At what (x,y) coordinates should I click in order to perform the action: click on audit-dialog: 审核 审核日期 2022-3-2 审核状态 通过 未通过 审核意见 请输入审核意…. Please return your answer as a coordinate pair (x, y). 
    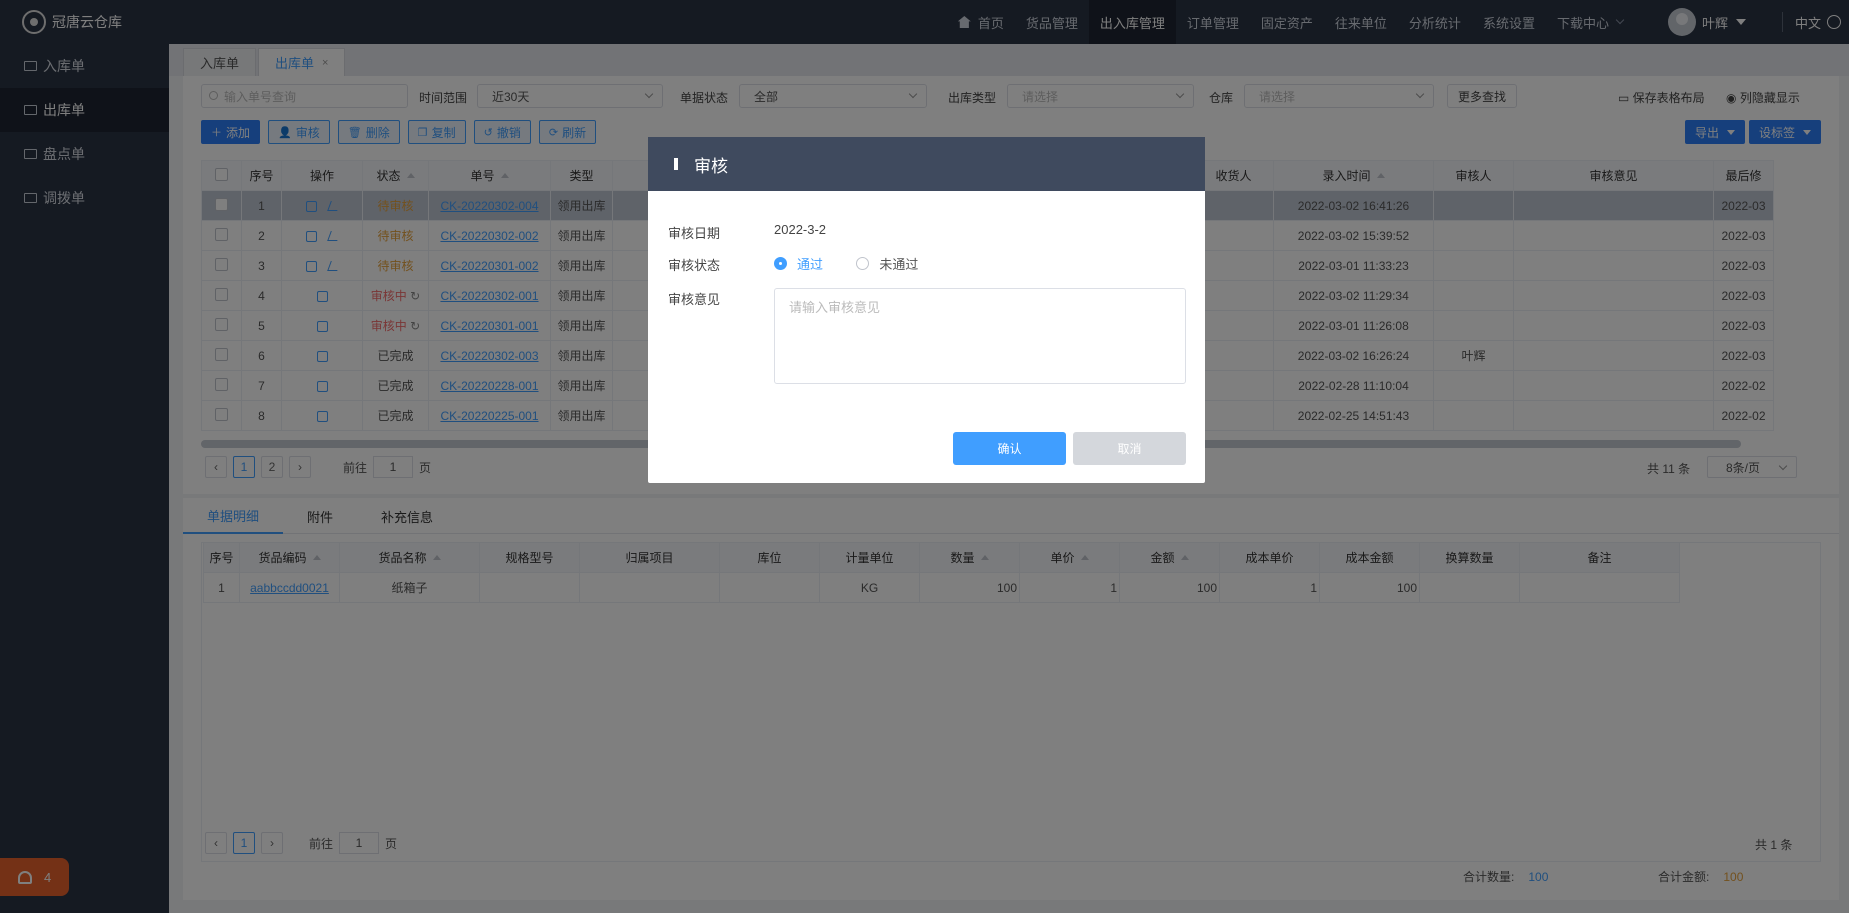
    Looking at the image, I should click on (926, 310).